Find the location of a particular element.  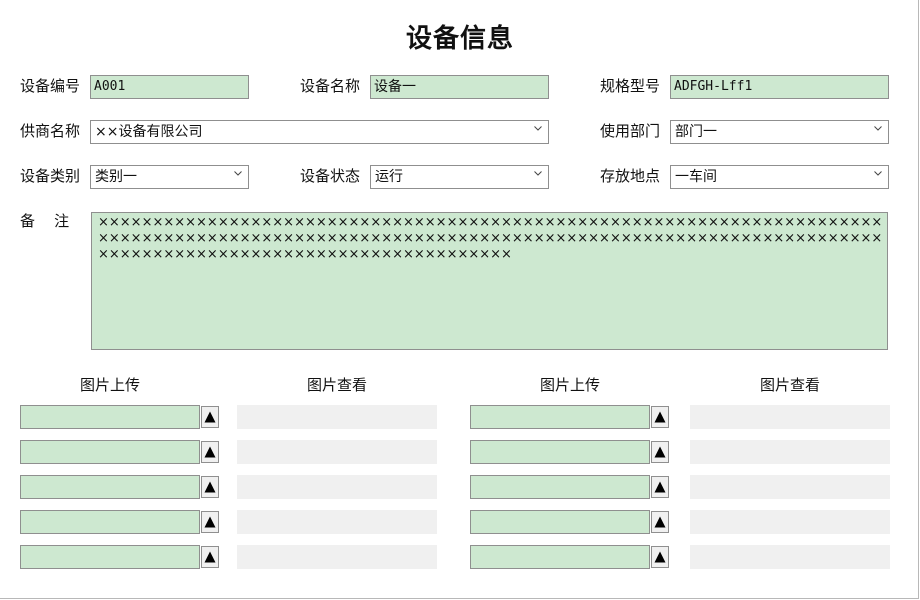

upload-header-right: 图片上传 is located at coordinates (569, 385).